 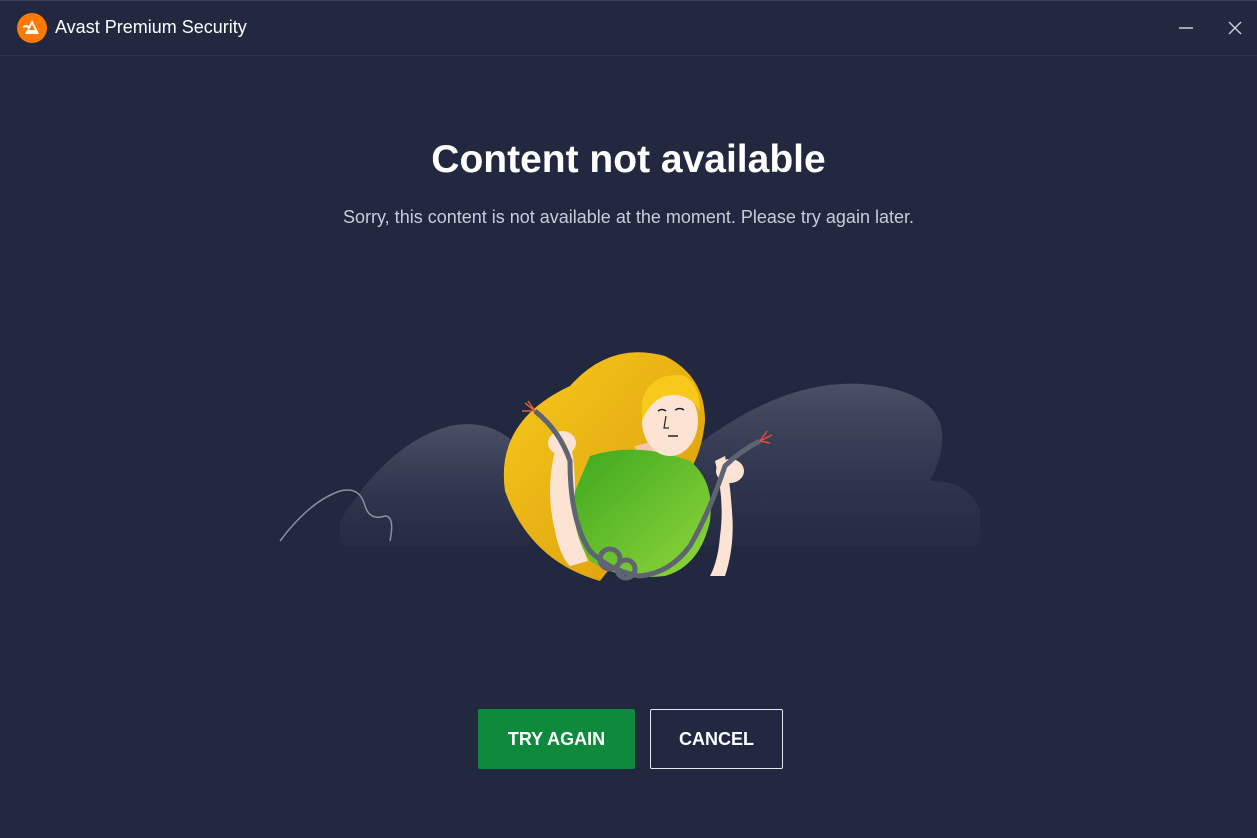 I want to click on page-title: Content not available, so click(x=628, y=159).